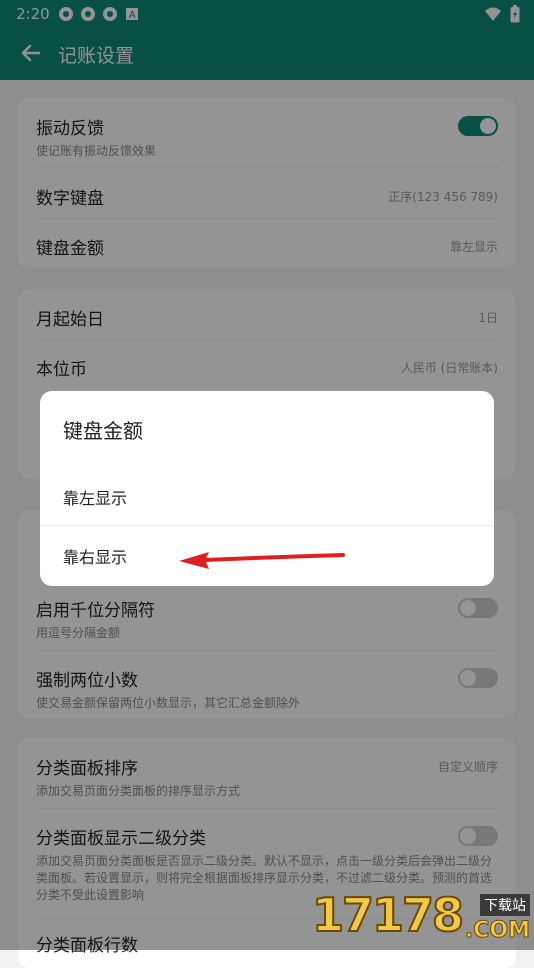 This screenshot has height=968, width=534. What do you see at coordinates (388, 915) in the screenshot?
I see `watermark-number: 17178` at bounding box center [388, 915].